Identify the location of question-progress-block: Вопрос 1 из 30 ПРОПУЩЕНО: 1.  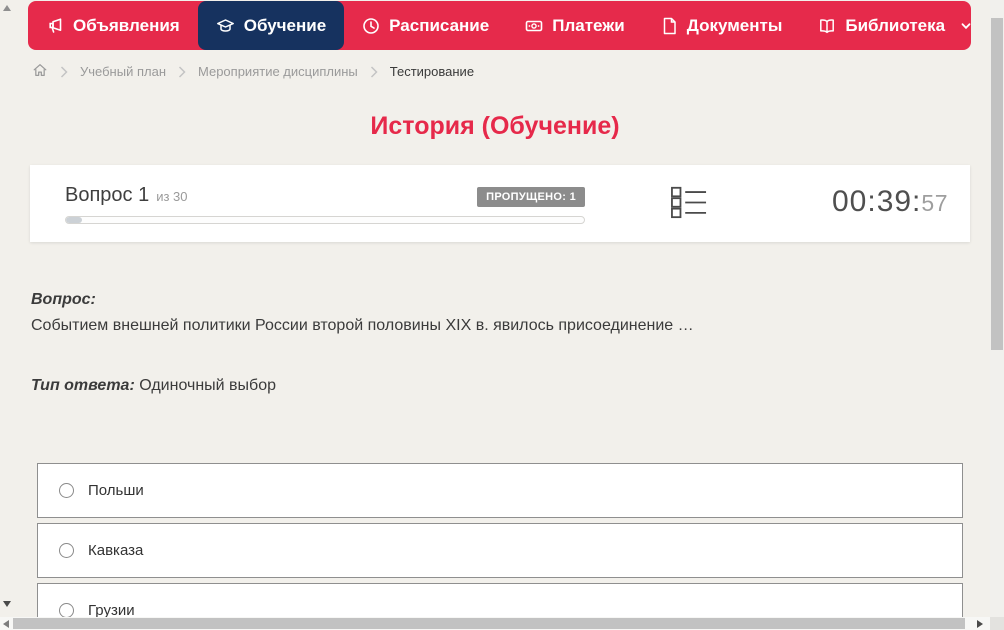
(325, 203).